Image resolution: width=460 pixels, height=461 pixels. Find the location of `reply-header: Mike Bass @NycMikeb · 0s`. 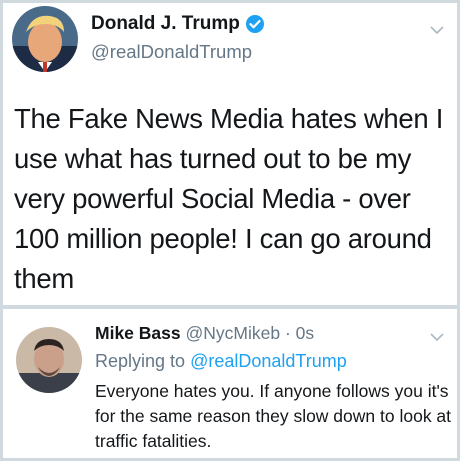

reply-header: Mike Bass @NycMikeb · 0s is located at coordinates (204, 333).